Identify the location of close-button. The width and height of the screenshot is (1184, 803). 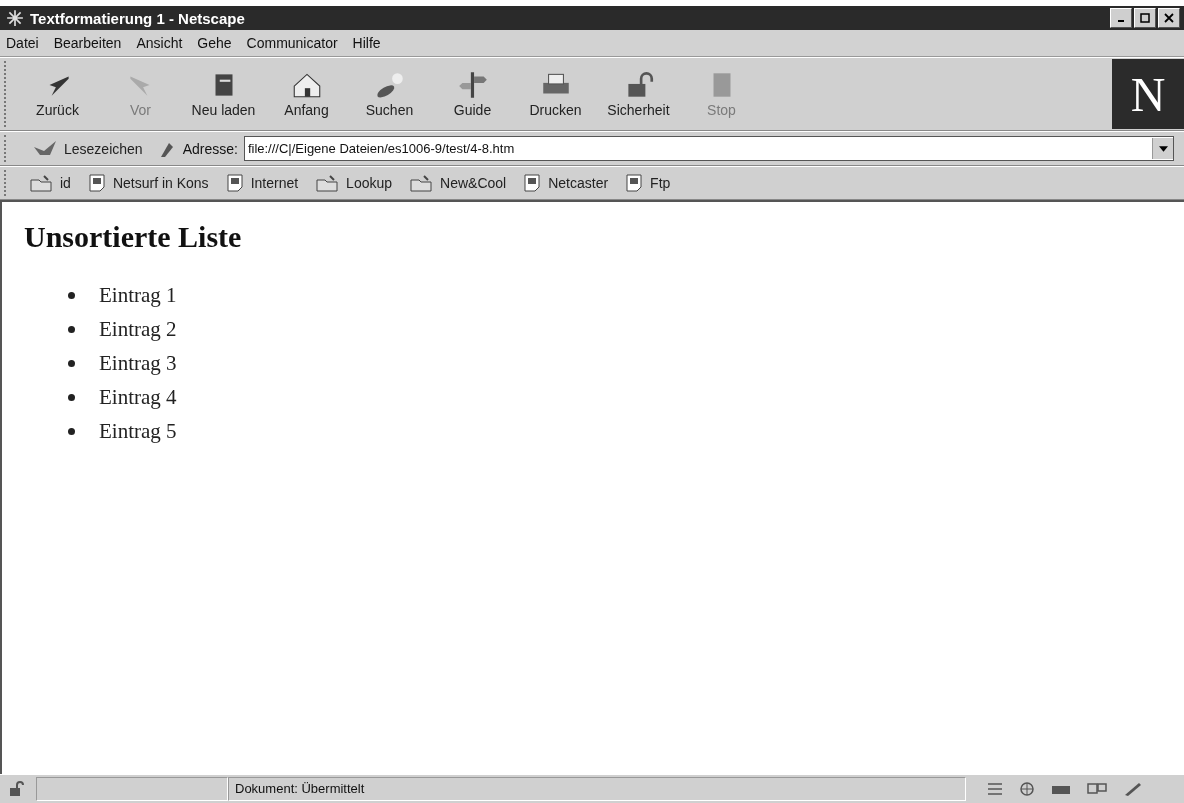
(1169, 18).